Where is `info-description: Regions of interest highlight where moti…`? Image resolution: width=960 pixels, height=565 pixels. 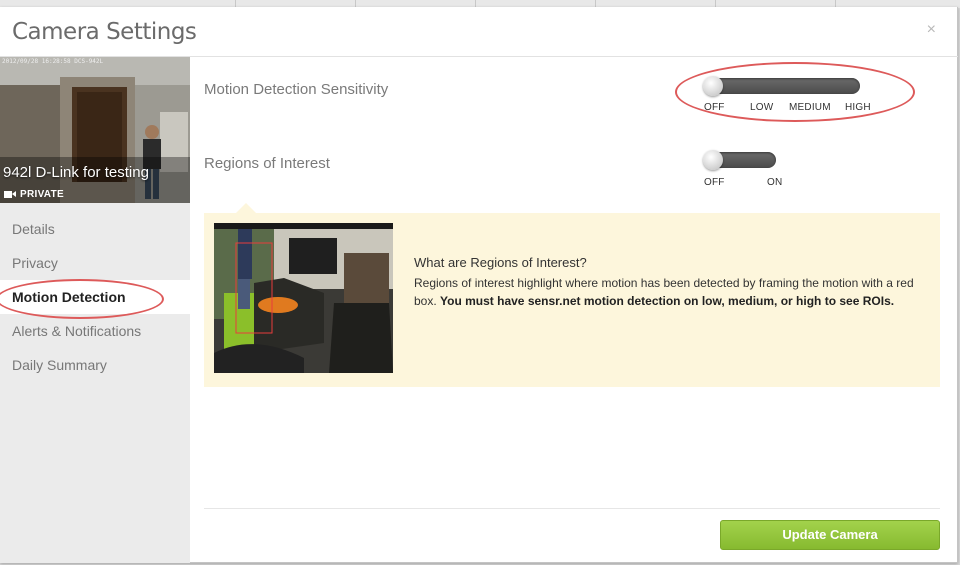
info-description: Regions of interest highlight where moti… is located at coordinates (664, 292).